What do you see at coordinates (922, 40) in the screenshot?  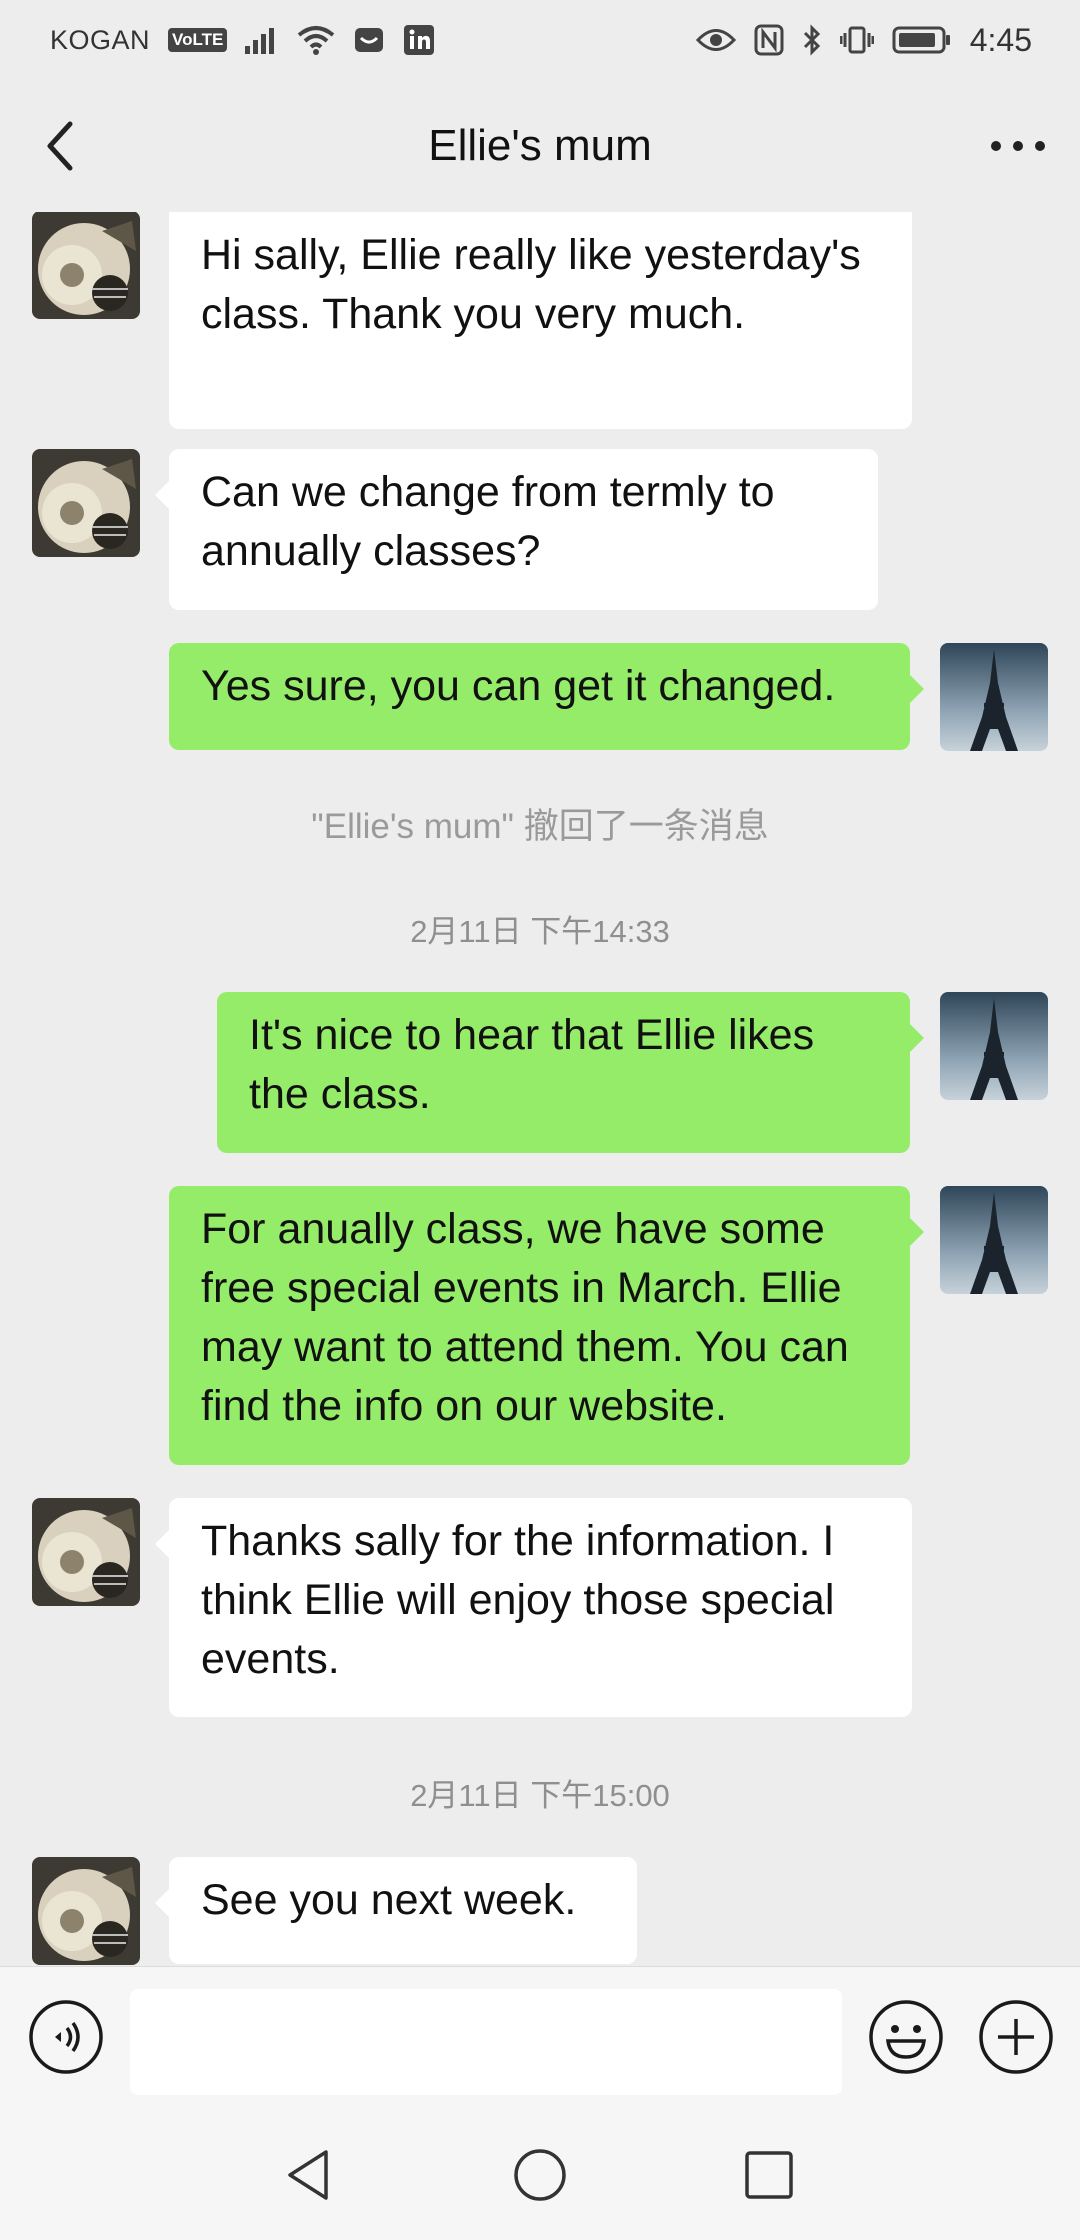 I see `battery-icon` at bounding box center [922, 40].